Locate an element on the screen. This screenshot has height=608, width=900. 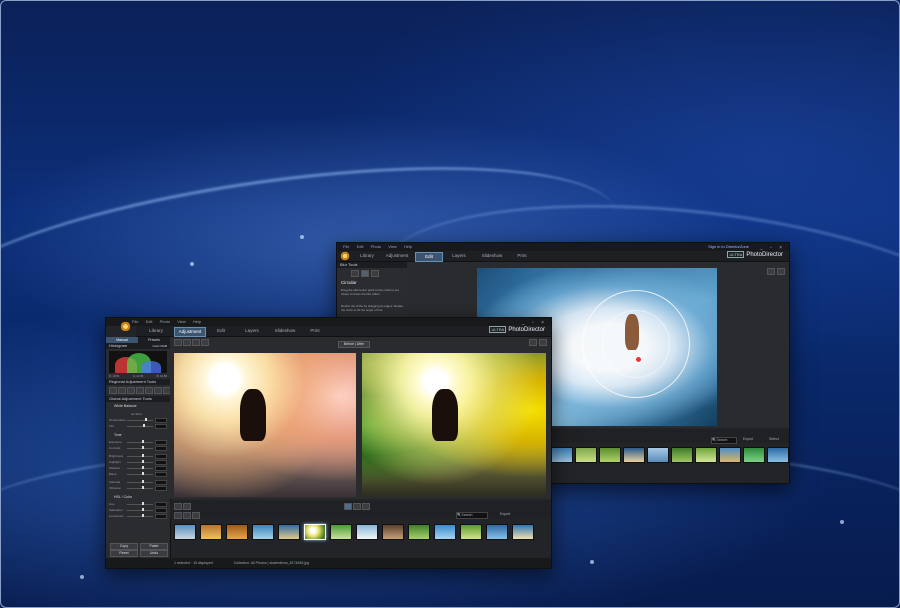
linear-blur-icon is located at coordinates (355, 273).